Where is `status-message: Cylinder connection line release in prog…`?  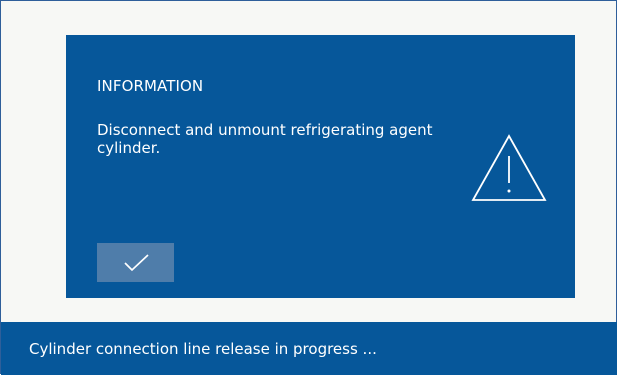
status-message: Cylinder connection line release in prog… is located at coordinates (203, 348).